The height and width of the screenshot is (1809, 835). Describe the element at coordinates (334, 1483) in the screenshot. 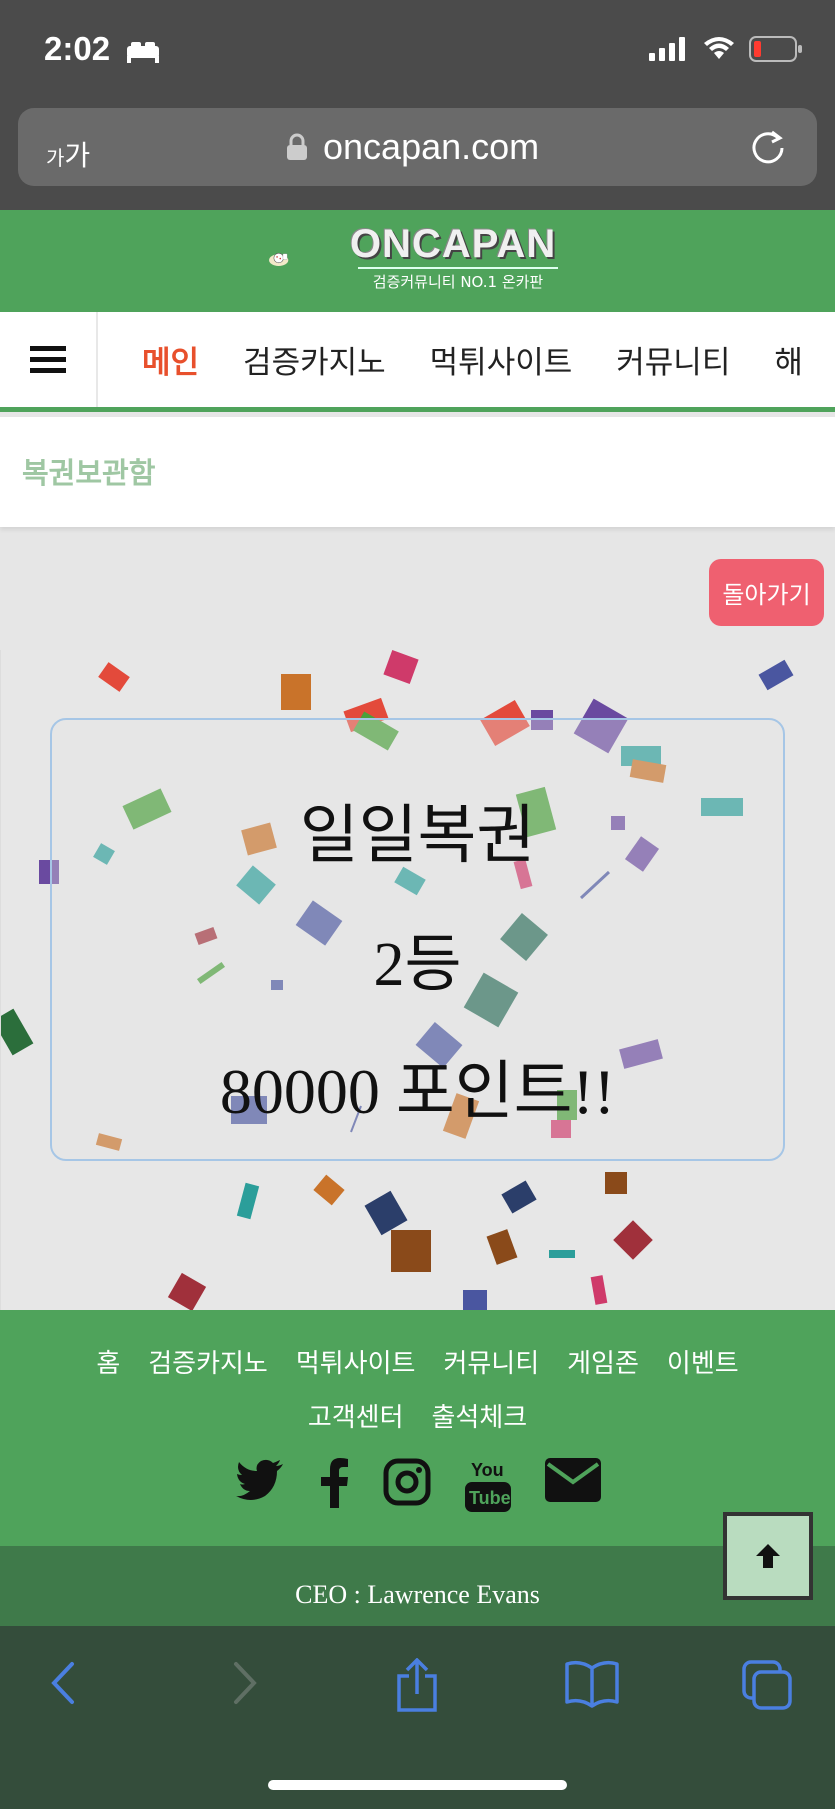

I see `facebook-icon` at that location.